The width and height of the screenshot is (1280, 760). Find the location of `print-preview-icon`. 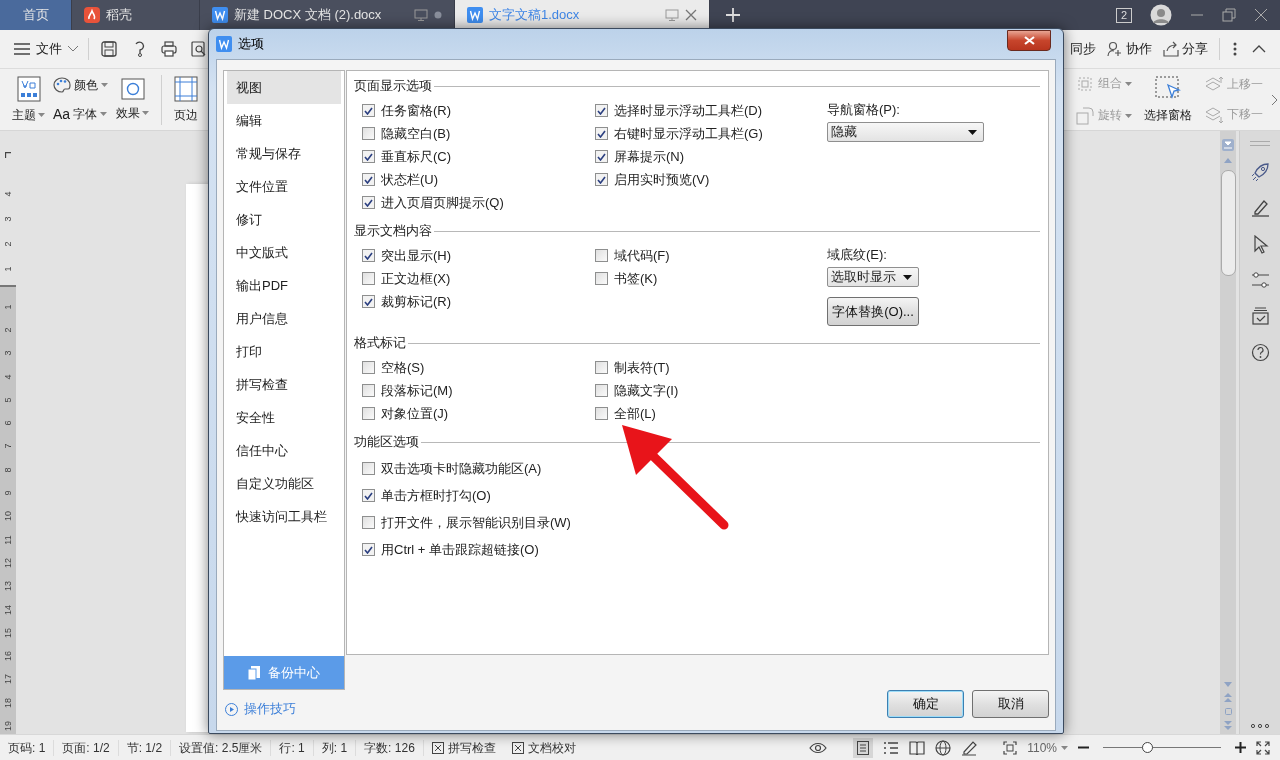

print-preview-icon is located at coordinates (199, 49).